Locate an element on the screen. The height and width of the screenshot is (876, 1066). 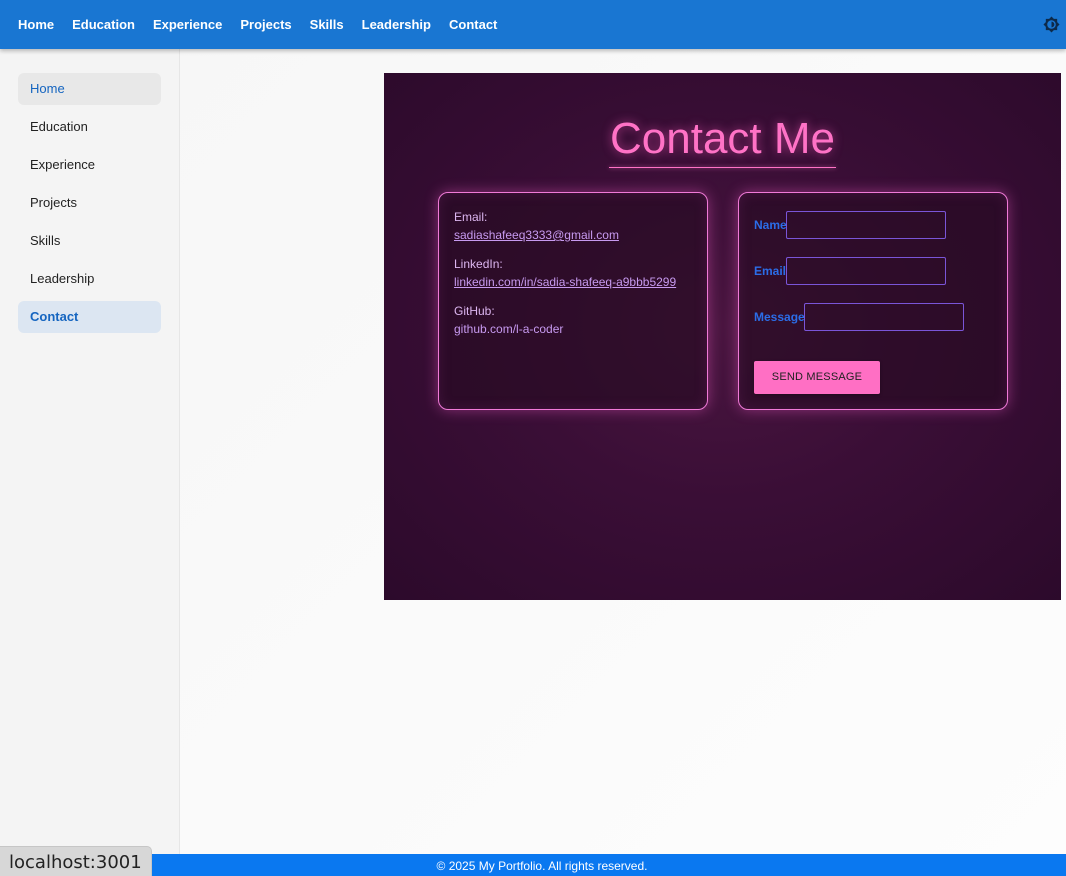
github-link: github.com/l-a-coder is located at coordinates (508, 329).